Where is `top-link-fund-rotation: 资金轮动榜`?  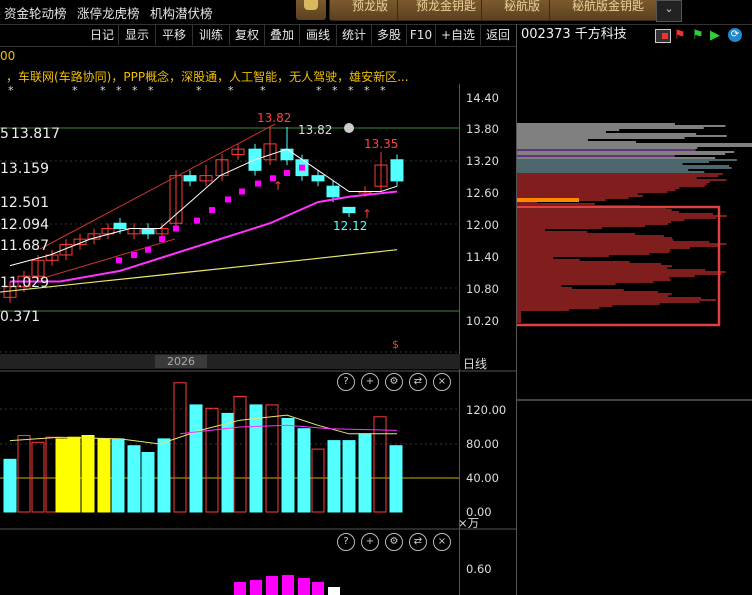 top-link-fund-rotation: 资金轮动榜 is located at coordinates (35, 12).